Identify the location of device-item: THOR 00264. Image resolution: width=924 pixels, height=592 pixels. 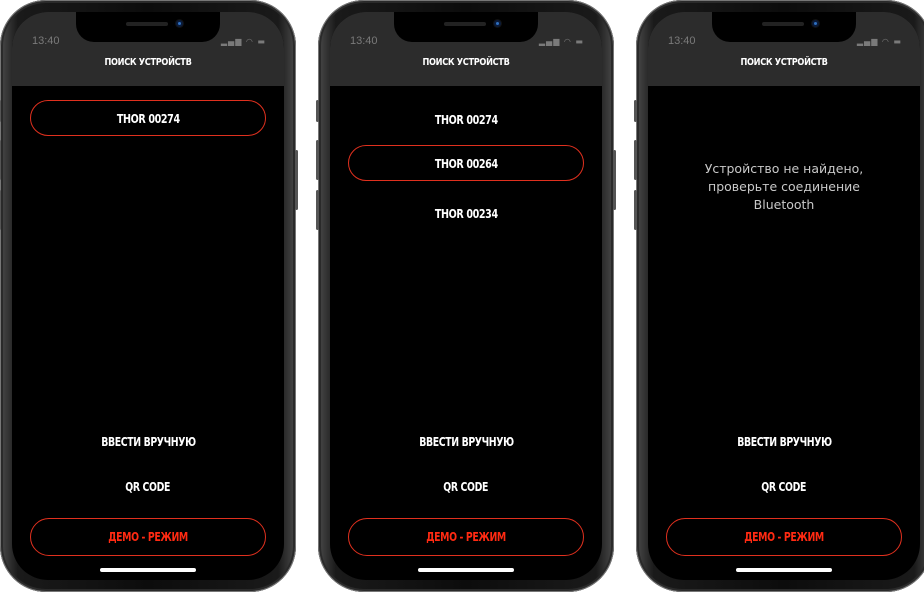
(466, 163).